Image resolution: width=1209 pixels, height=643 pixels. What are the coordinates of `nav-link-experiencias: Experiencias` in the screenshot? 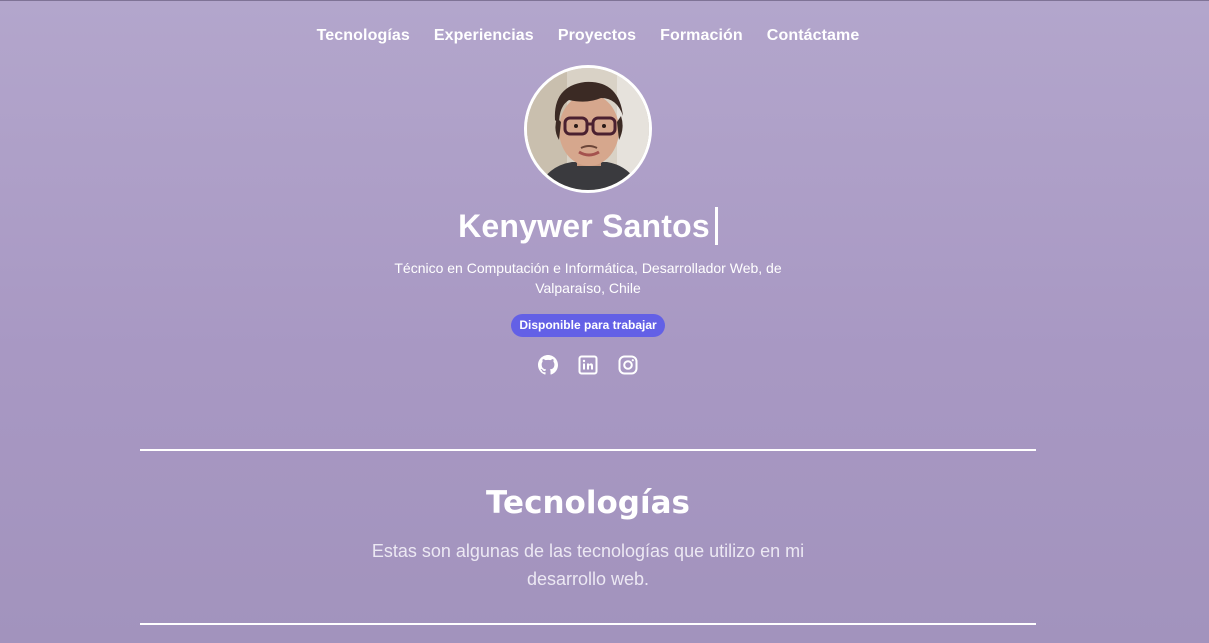 It's located at (484, 36).